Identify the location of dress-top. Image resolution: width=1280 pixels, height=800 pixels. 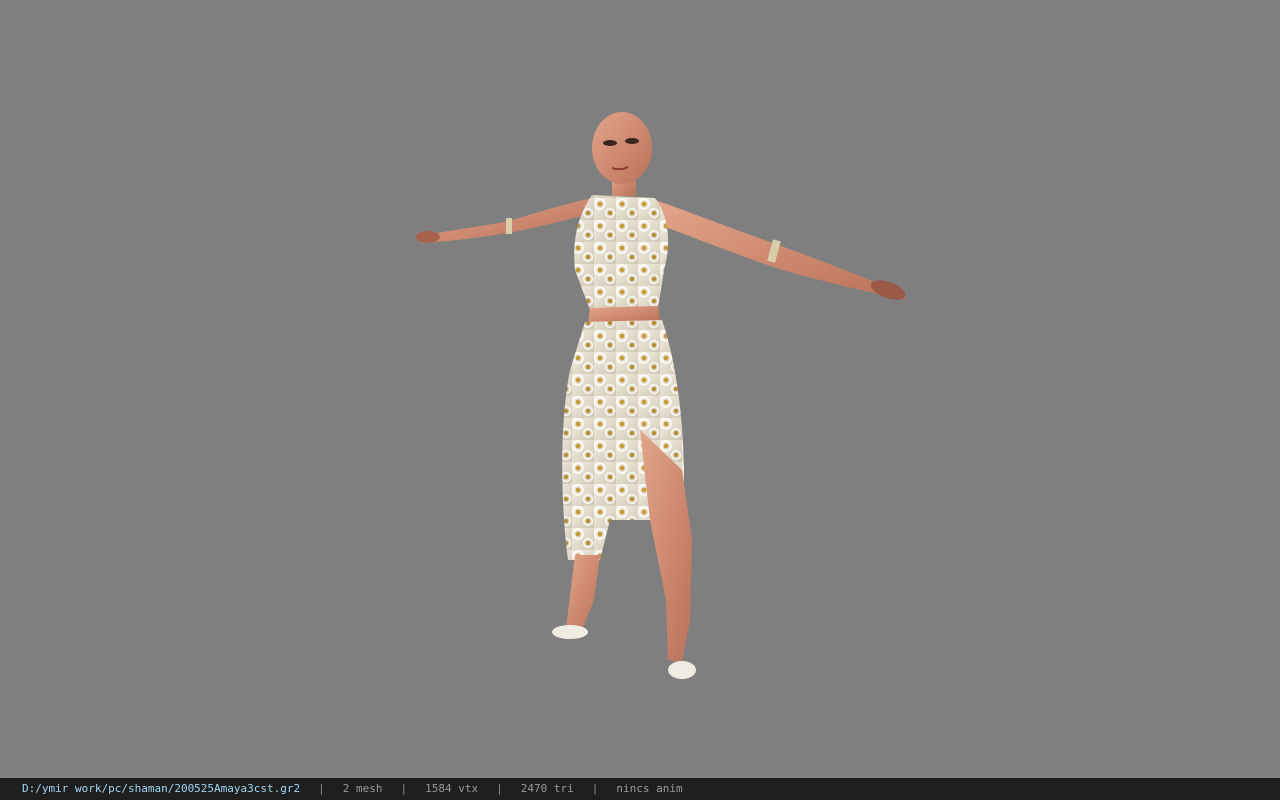
(621, 252).